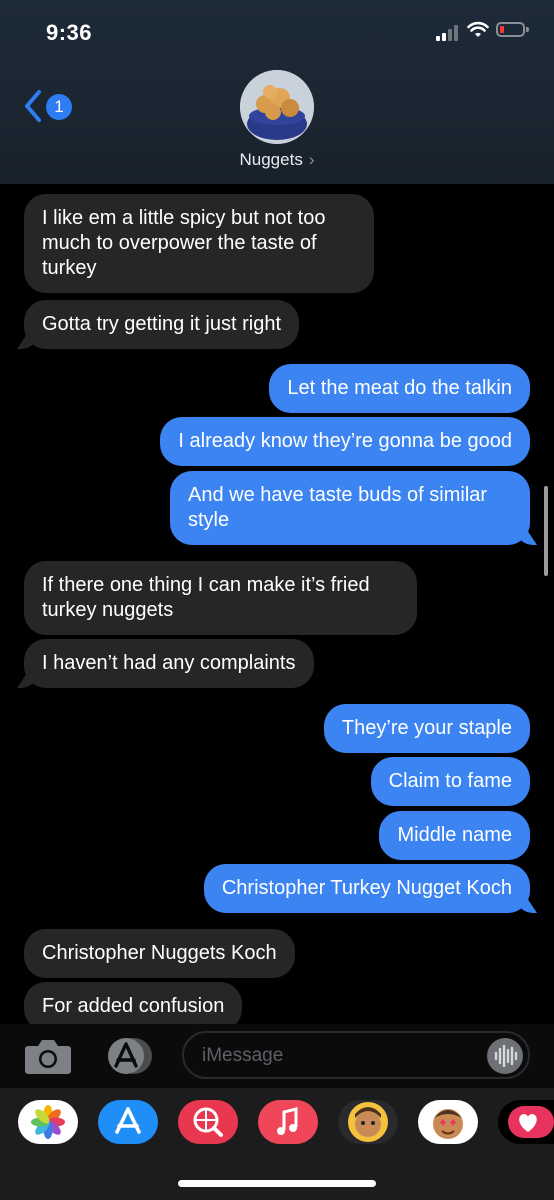  I want to click on incoming-message: Gotta try getting it just right, so click(161, 324).